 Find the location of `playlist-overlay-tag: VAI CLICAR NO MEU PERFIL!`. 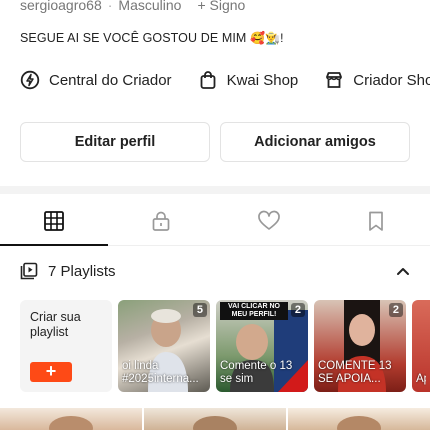

playlist-overlay-tag: VAI CLICAR NO MEU PERFIL! is located at coordinates (254, 311).